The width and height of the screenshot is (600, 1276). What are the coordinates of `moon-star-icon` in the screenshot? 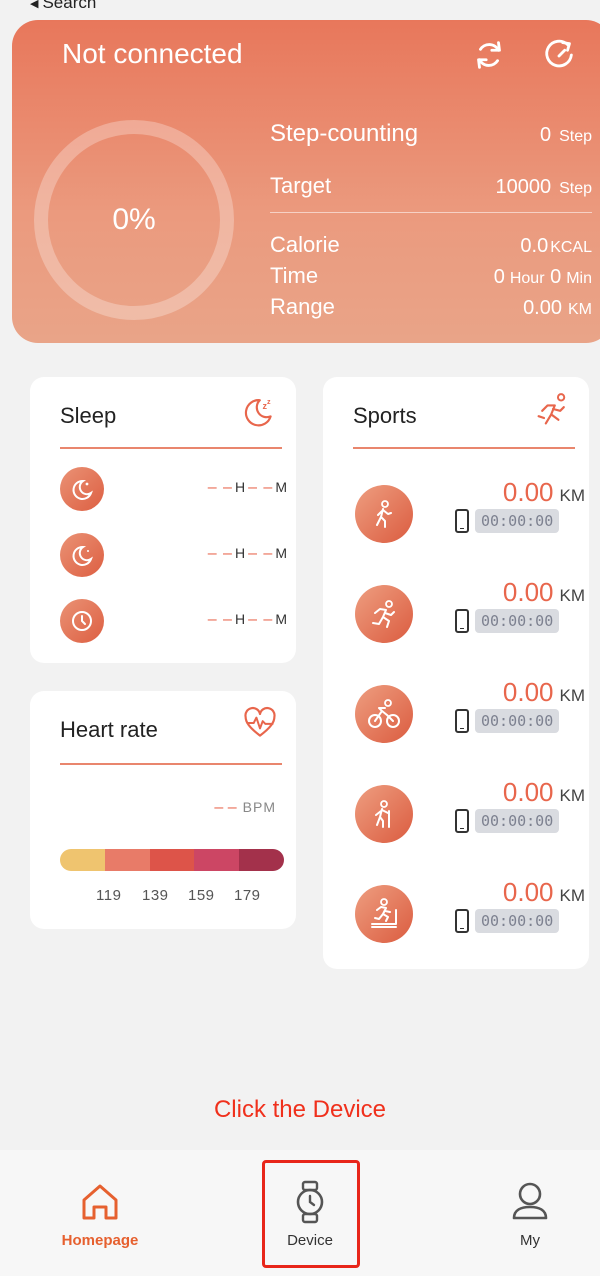 It's located at (82, 489).